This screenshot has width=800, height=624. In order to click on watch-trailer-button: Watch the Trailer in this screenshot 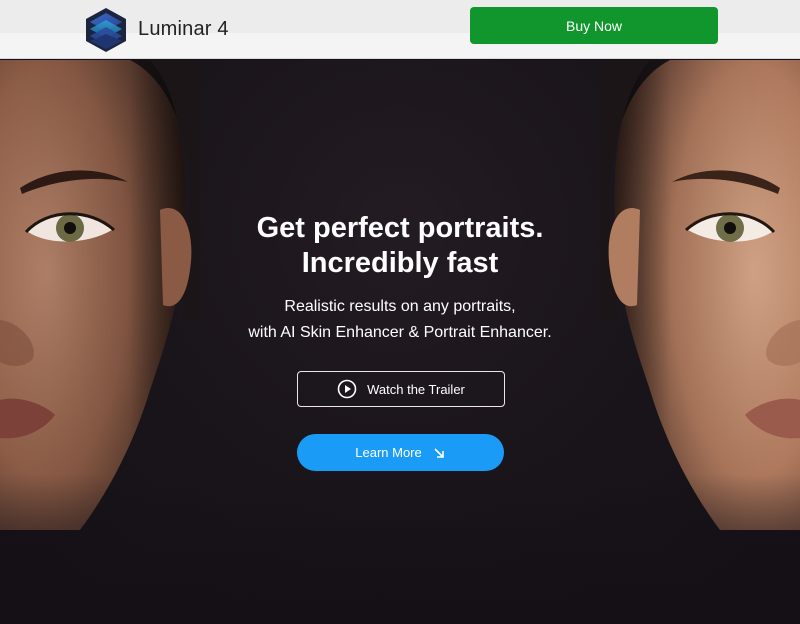, I will do `click(401, 389)`.